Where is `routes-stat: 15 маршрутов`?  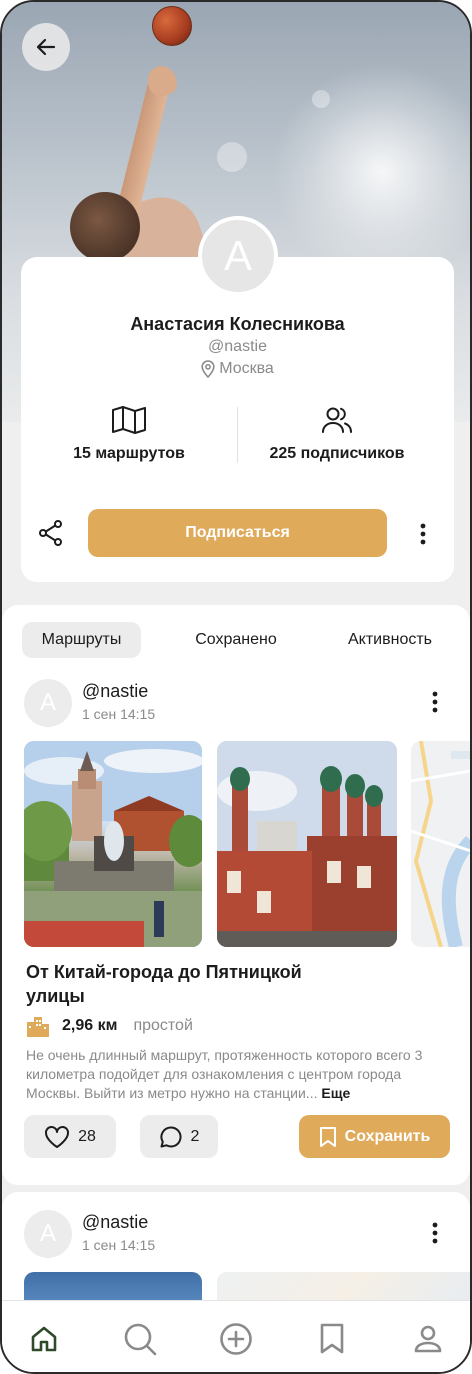 routes-stat: 15 маршрутов is located at coordinates (129, 434).